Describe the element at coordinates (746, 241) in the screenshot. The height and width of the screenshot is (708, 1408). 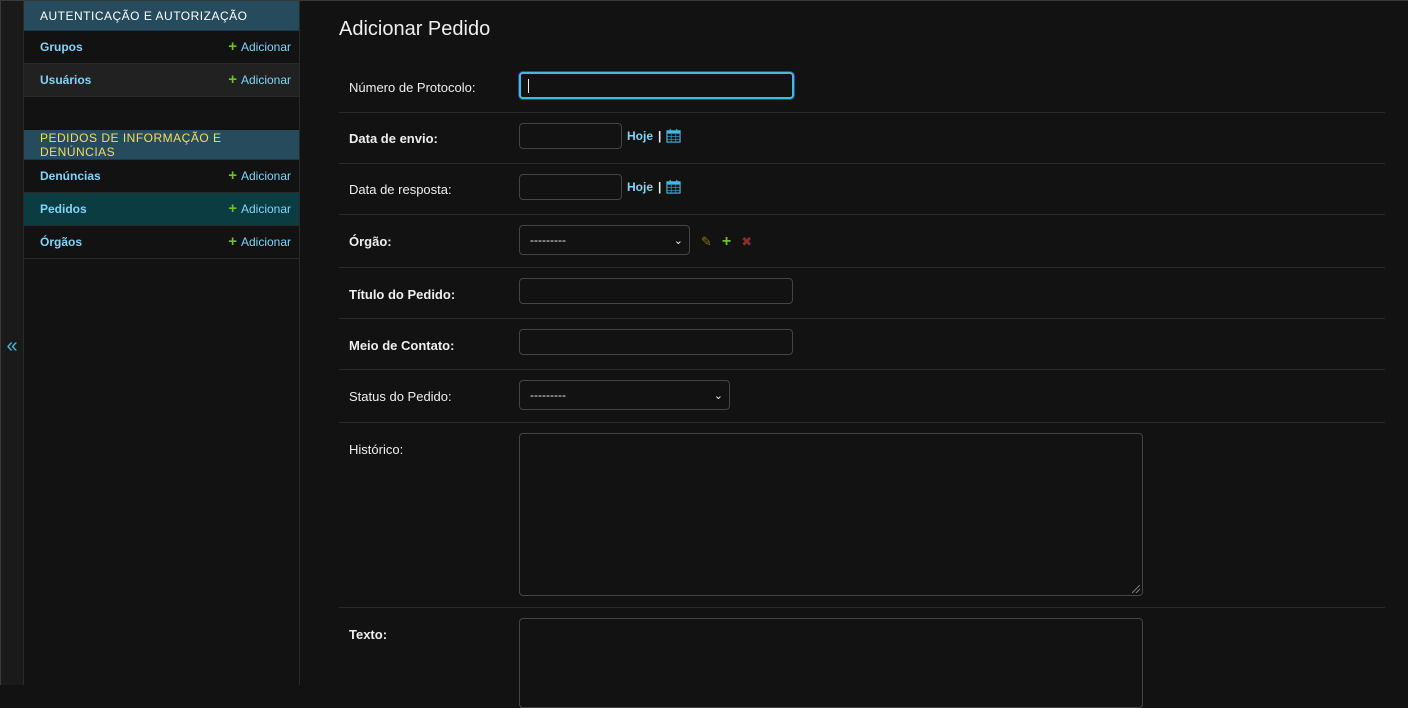
I see `delete-x-icon: ✖` at that location.